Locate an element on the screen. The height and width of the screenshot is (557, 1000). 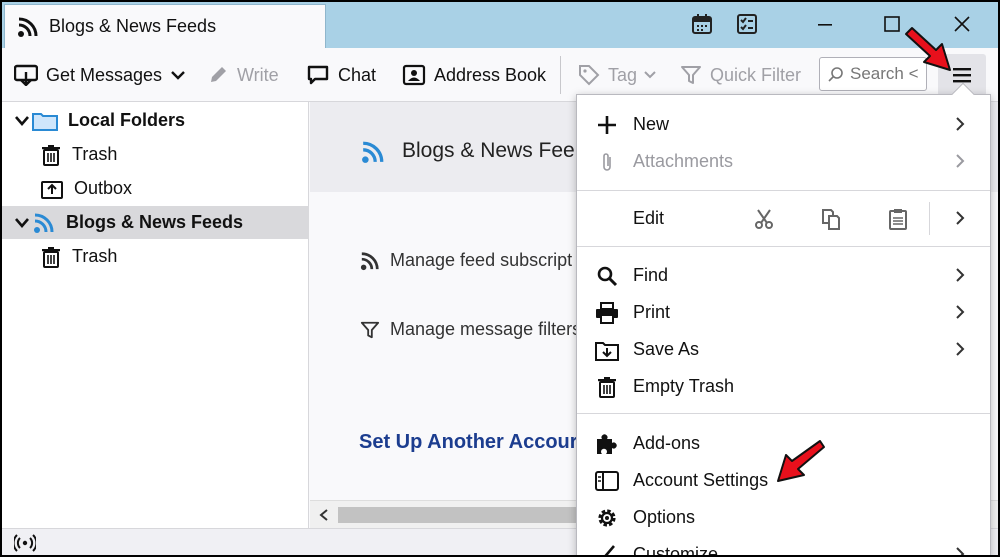
clipboard-icon is located at coordinates (898, 219).